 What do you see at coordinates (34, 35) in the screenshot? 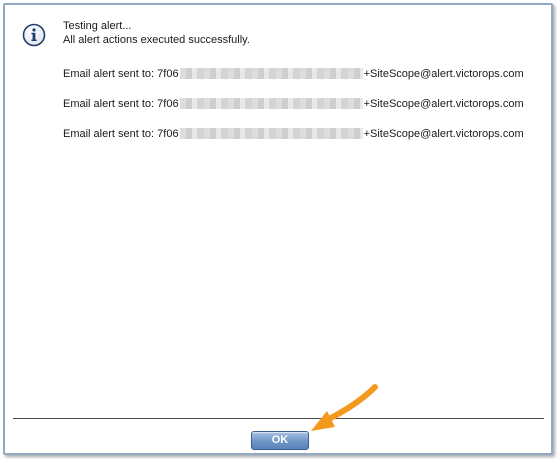
I see `info-icon` at bounding box center [34, 35].